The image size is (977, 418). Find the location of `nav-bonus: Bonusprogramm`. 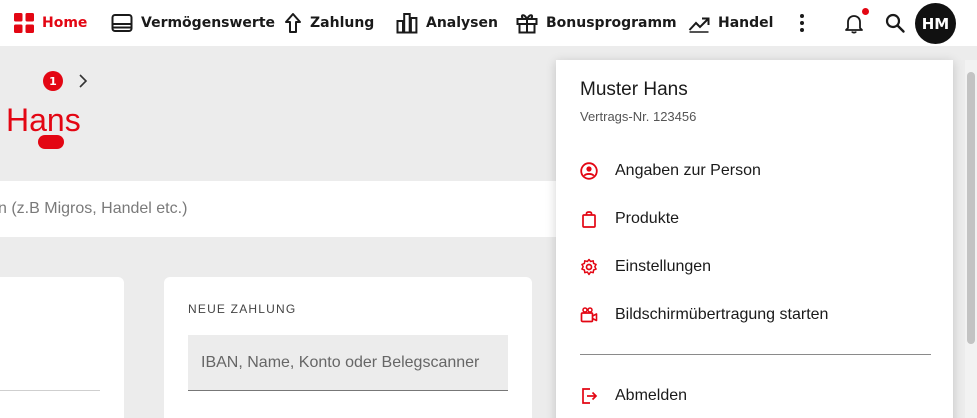

nav-bonus: Bonusprogramm is located at coordinates (596, 23).